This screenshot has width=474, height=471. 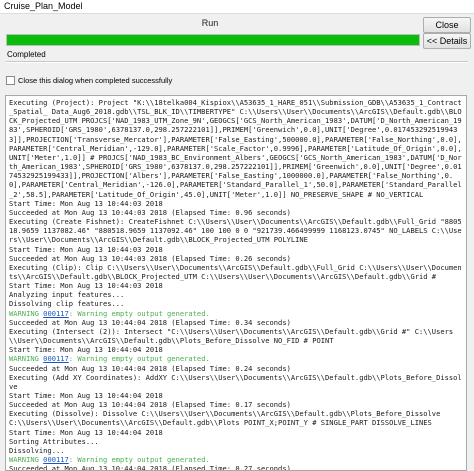 What do you see at coordinates (237, 62) in the screenshot?
I see `divider` at bounding box center [237, 62].